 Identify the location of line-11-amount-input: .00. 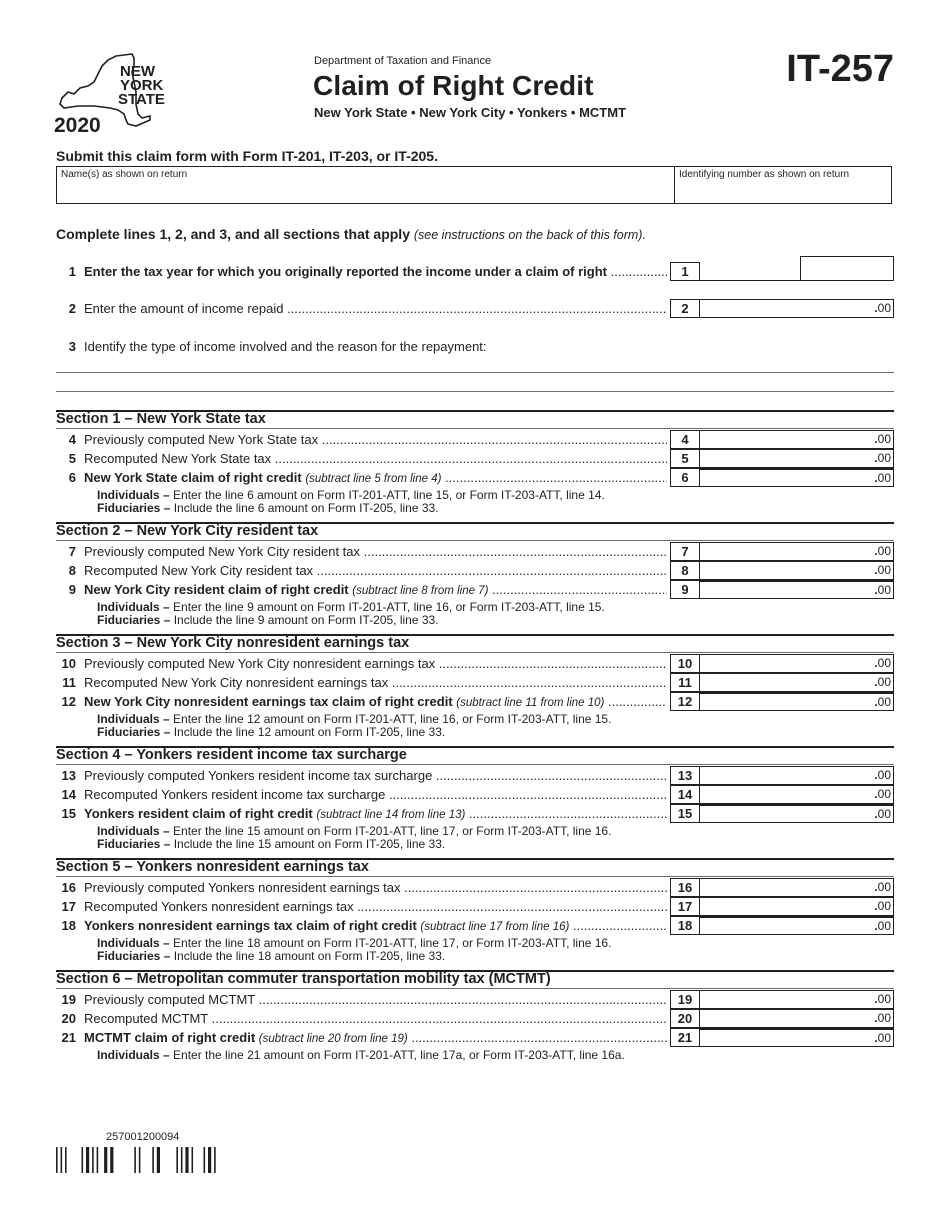
(796, 682).